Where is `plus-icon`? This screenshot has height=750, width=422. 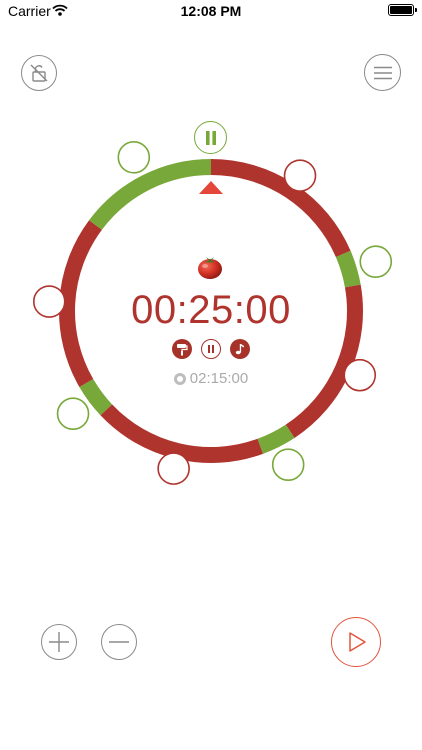 plus-icon is located at coordinates (59, 642).